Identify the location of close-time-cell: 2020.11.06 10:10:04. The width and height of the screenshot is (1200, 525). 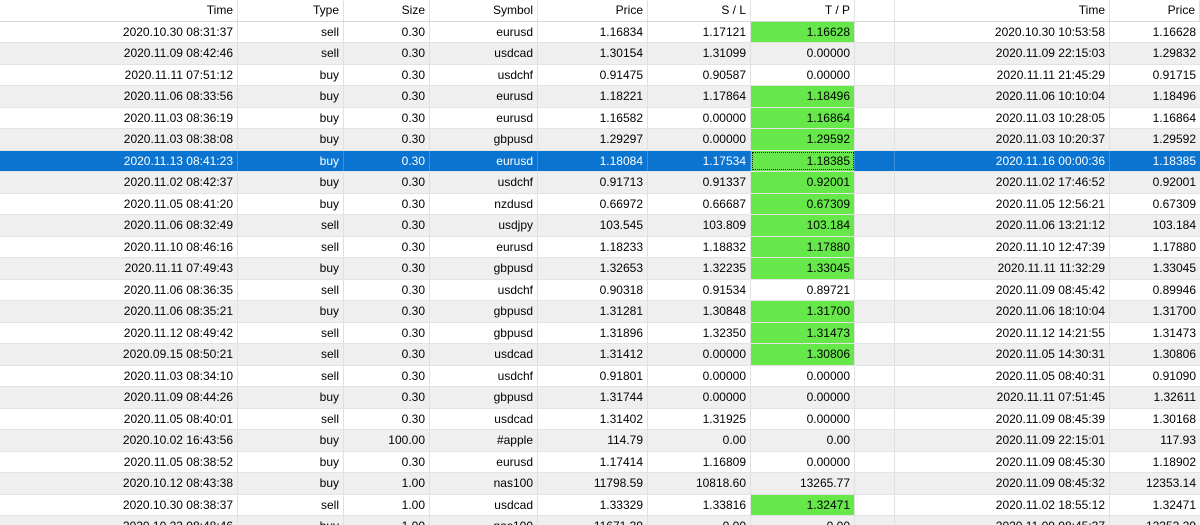
(1002, 96).